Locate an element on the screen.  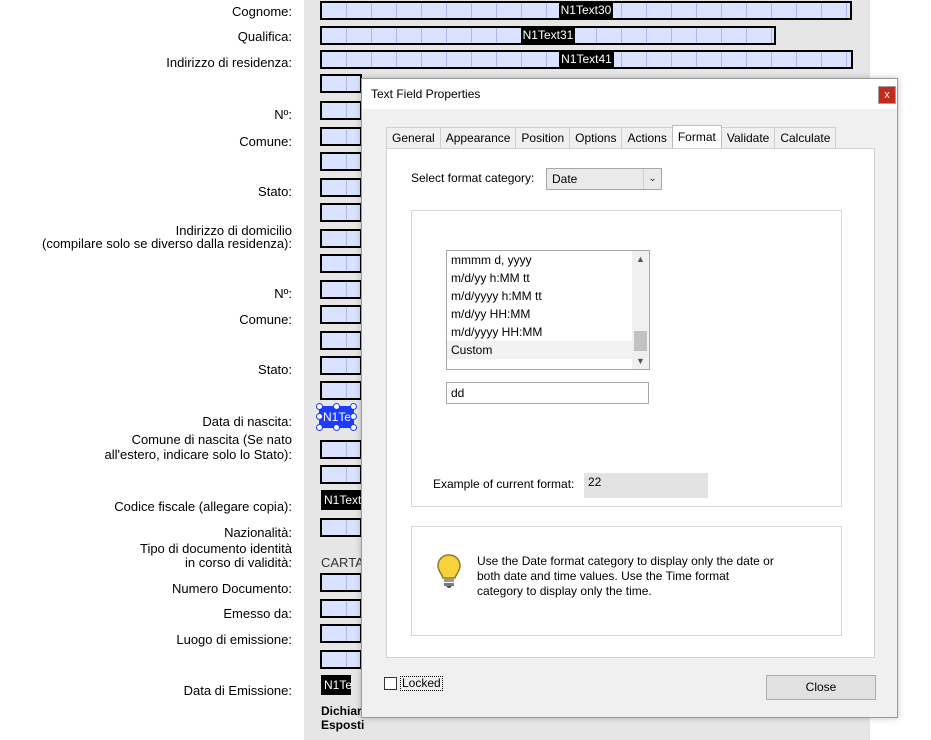
lightbulb-icon is located at coordinates (449, 571).